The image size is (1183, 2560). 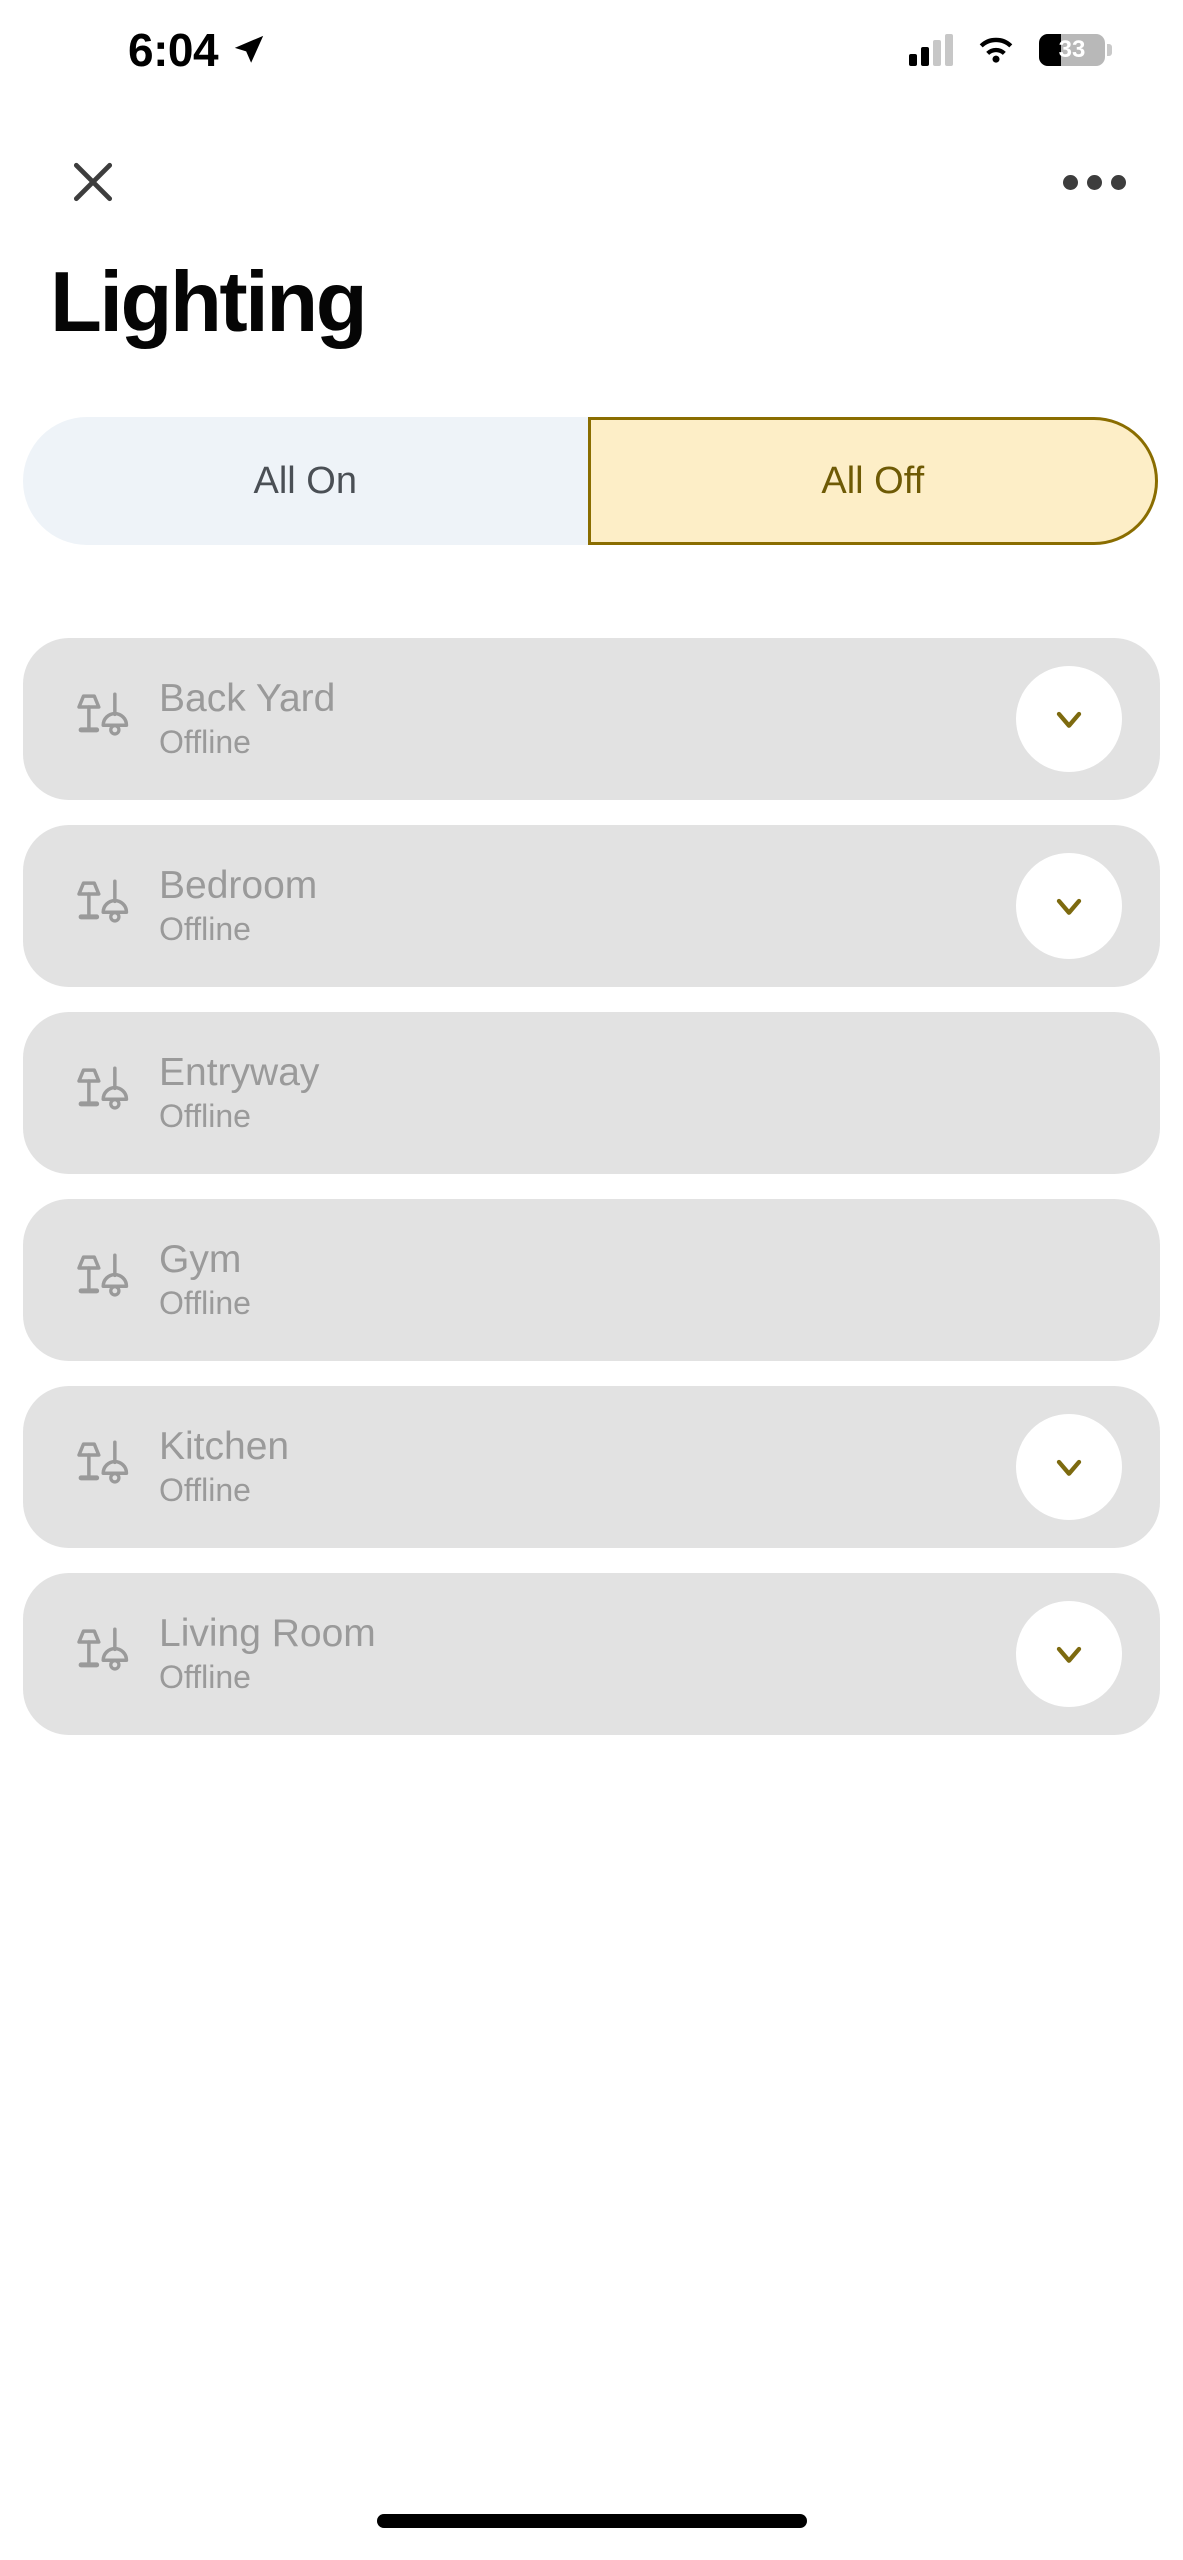 I want to click on close-button, so click(x=93, y=182).